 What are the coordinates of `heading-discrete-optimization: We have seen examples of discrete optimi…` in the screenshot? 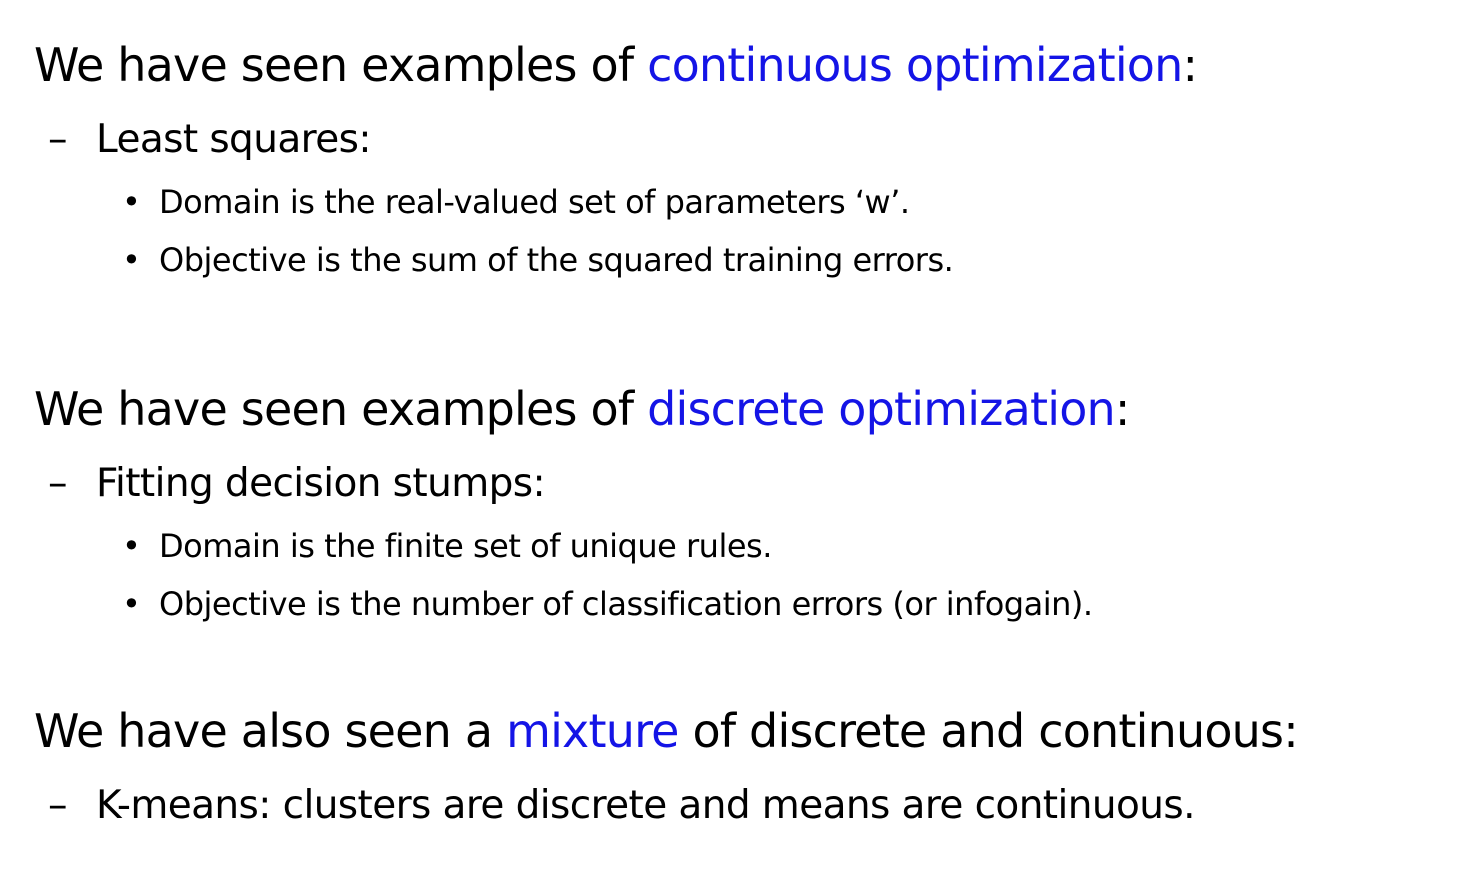 It's located at (582, 409).